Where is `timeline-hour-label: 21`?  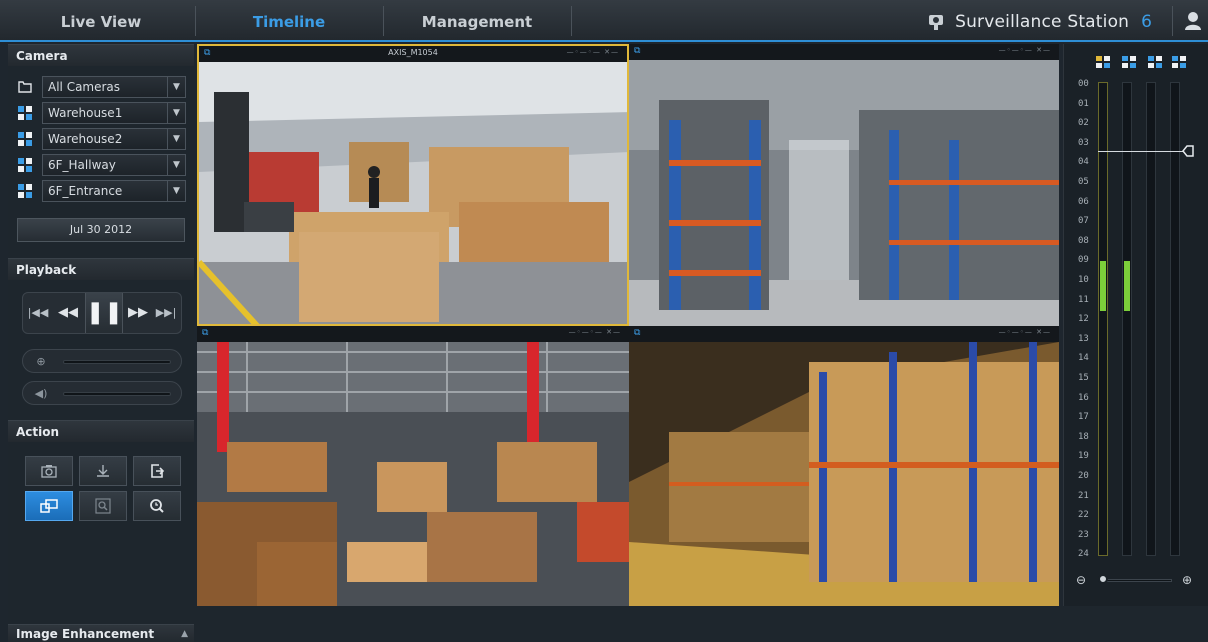 timeline-hour-label: 21 is located at coordinates (1083, 495).